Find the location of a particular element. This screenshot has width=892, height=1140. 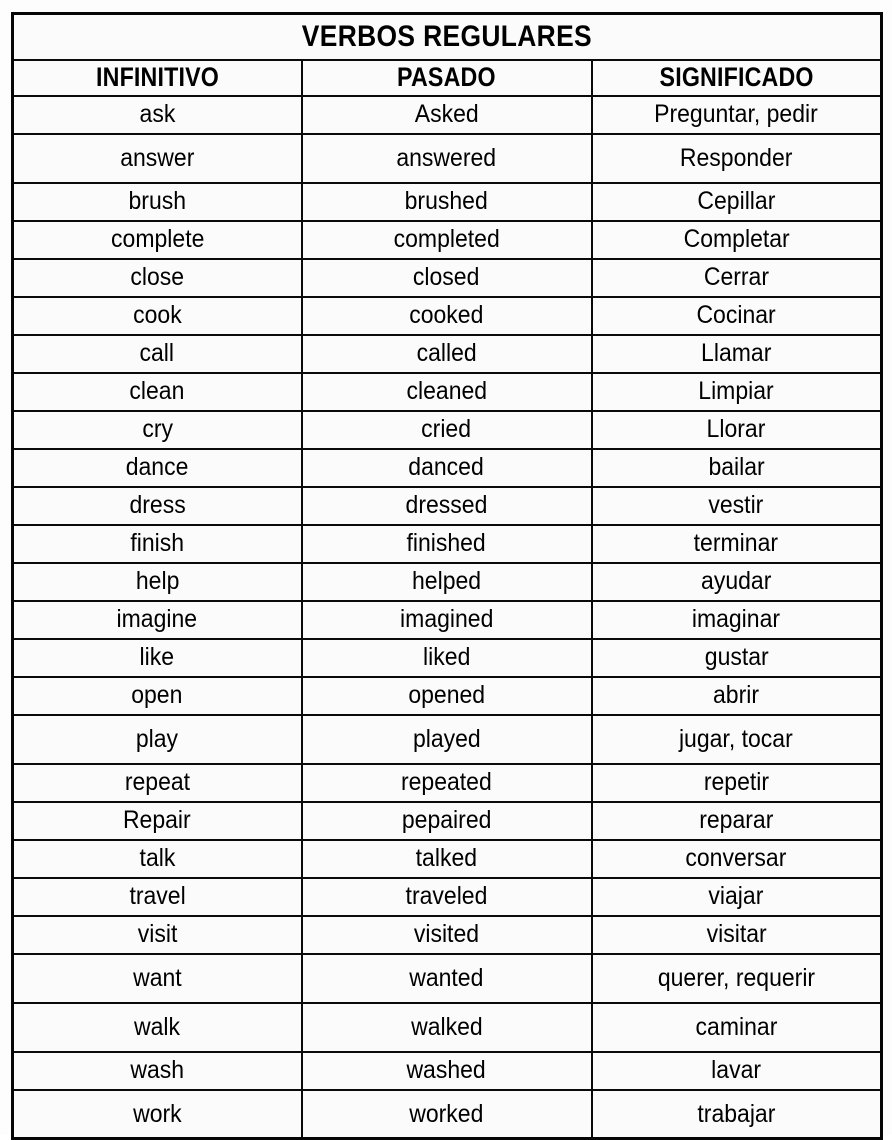

cell-pasado-text: traveled is located at coordinates (446, 896).